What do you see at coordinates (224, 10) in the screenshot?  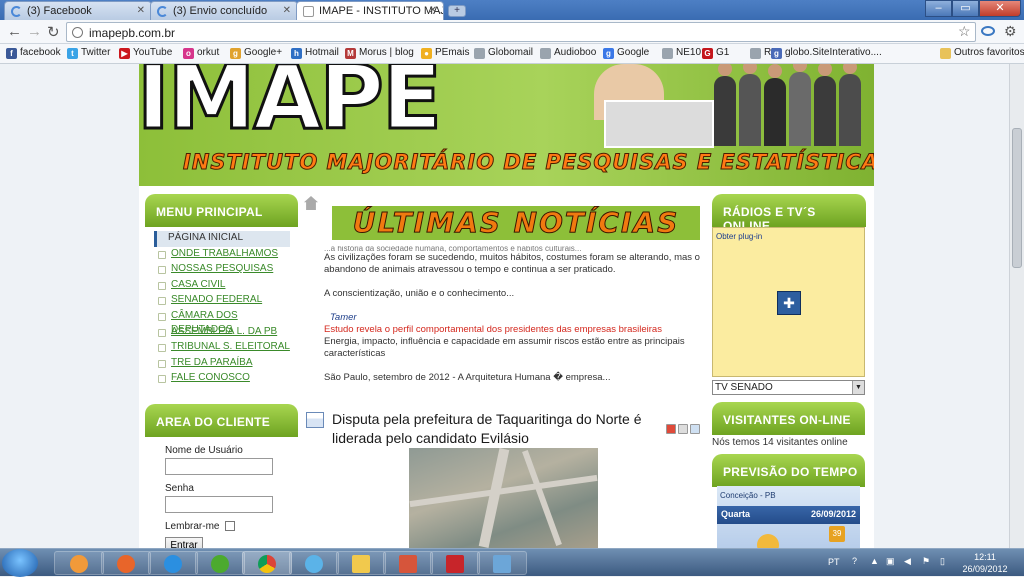 I see `tab-envio: (3) Envio concluído ✕` at bounding box center [224, 10].